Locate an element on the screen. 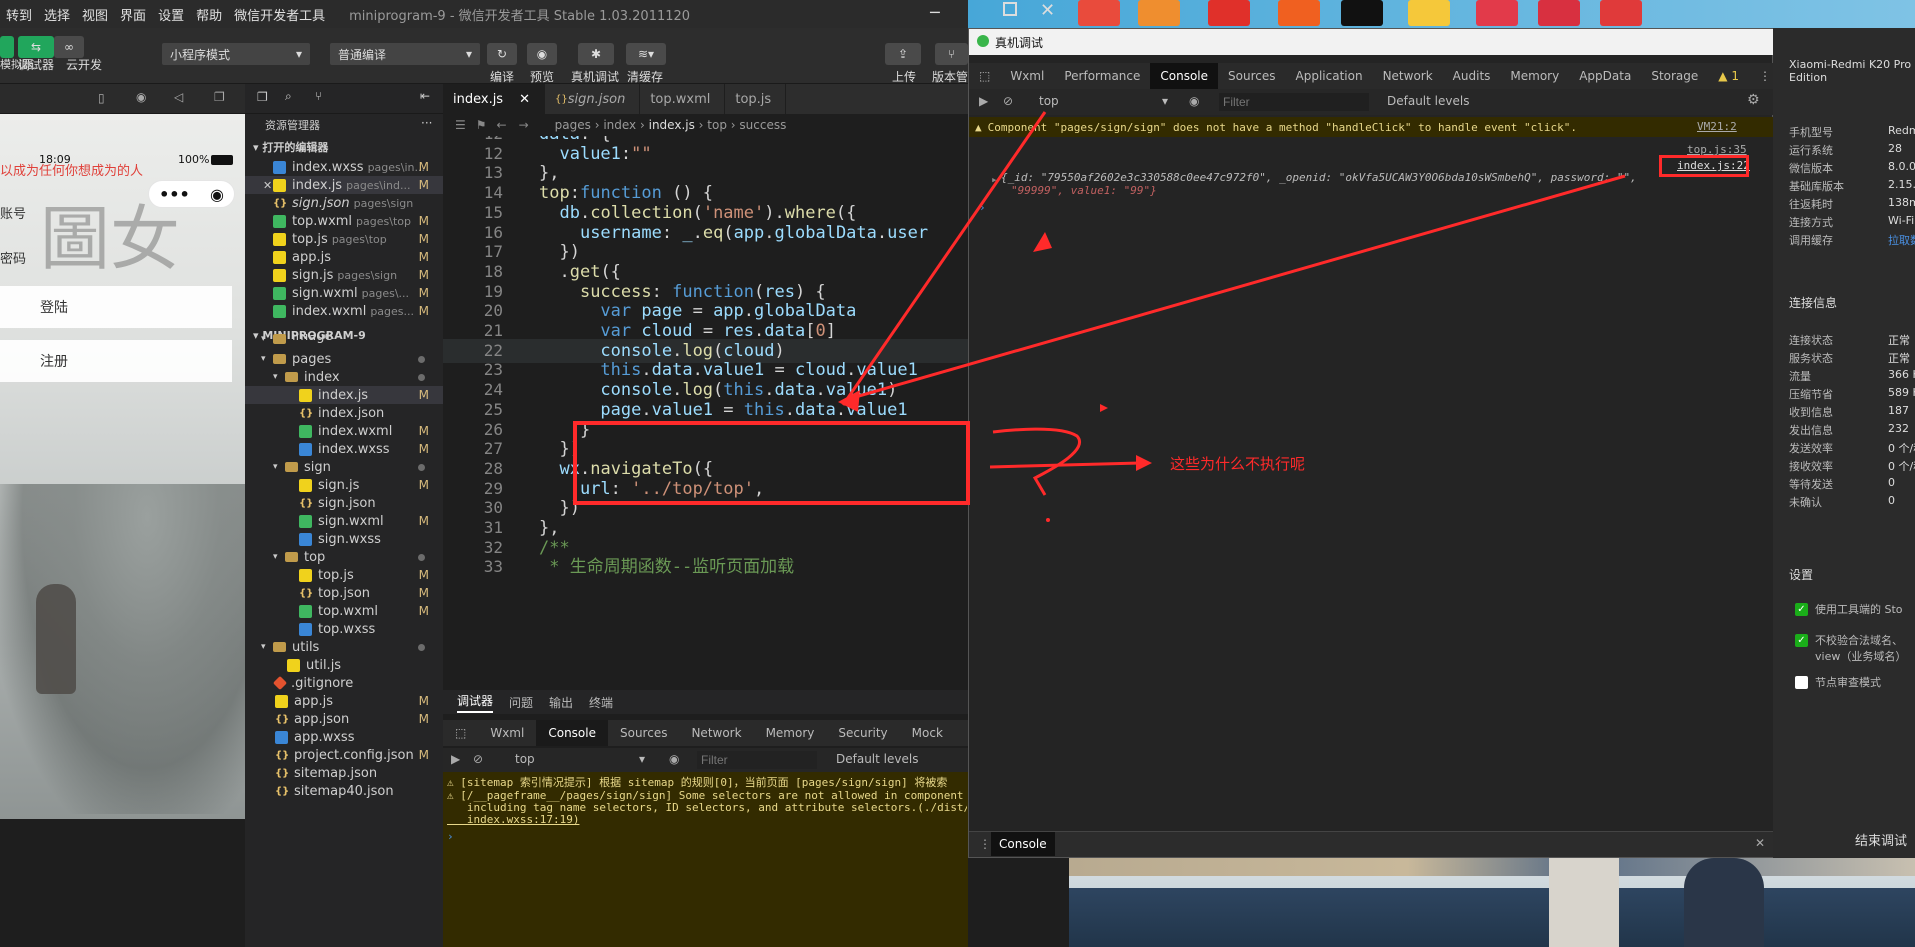 This screenshot has width=1915, height=947. breadcrumb-item: pages is located at coordinates (573, 125).